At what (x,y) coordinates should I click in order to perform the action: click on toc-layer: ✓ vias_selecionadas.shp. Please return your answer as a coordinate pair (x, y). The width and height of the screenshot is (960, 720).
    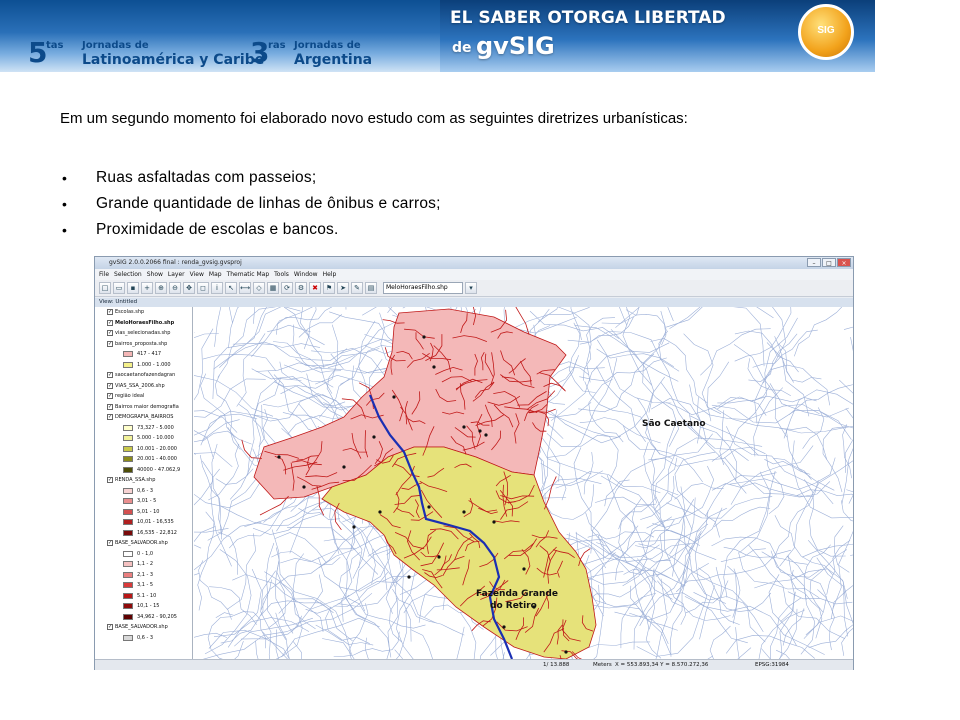
    Looking at the image, I should click on (143, 333).